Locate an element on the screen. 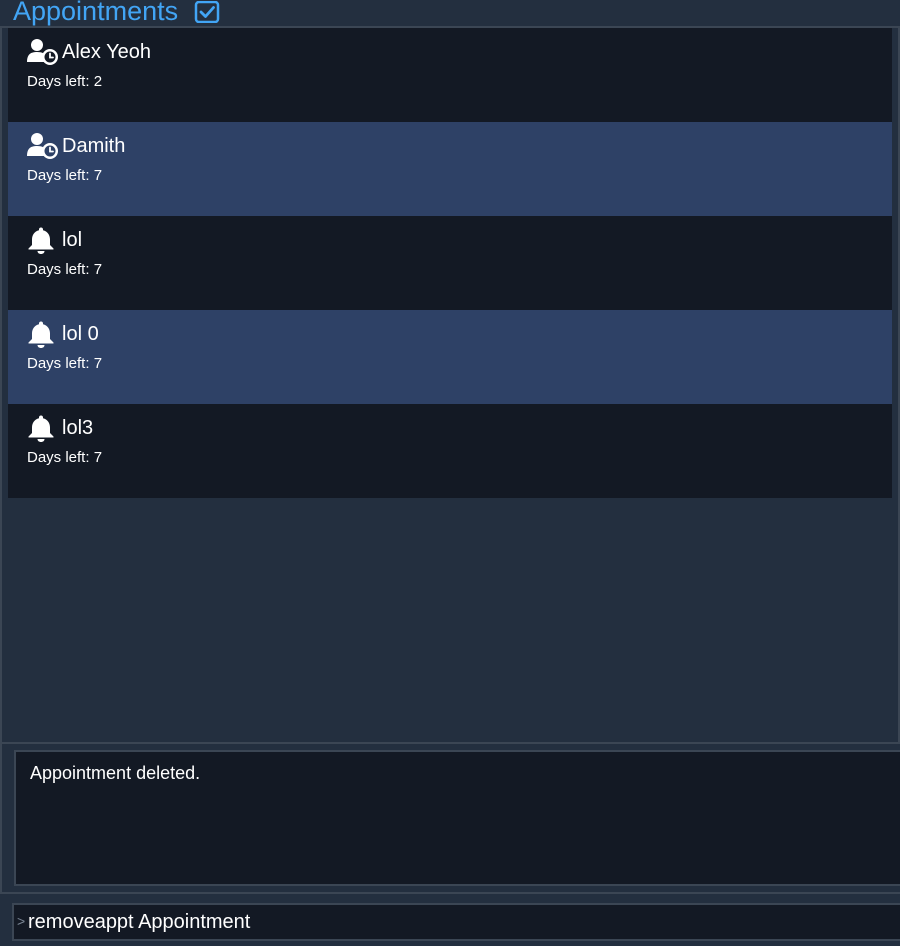  appointment-card: lol 0 Days left: 7 is located at coordinates (450, 357).